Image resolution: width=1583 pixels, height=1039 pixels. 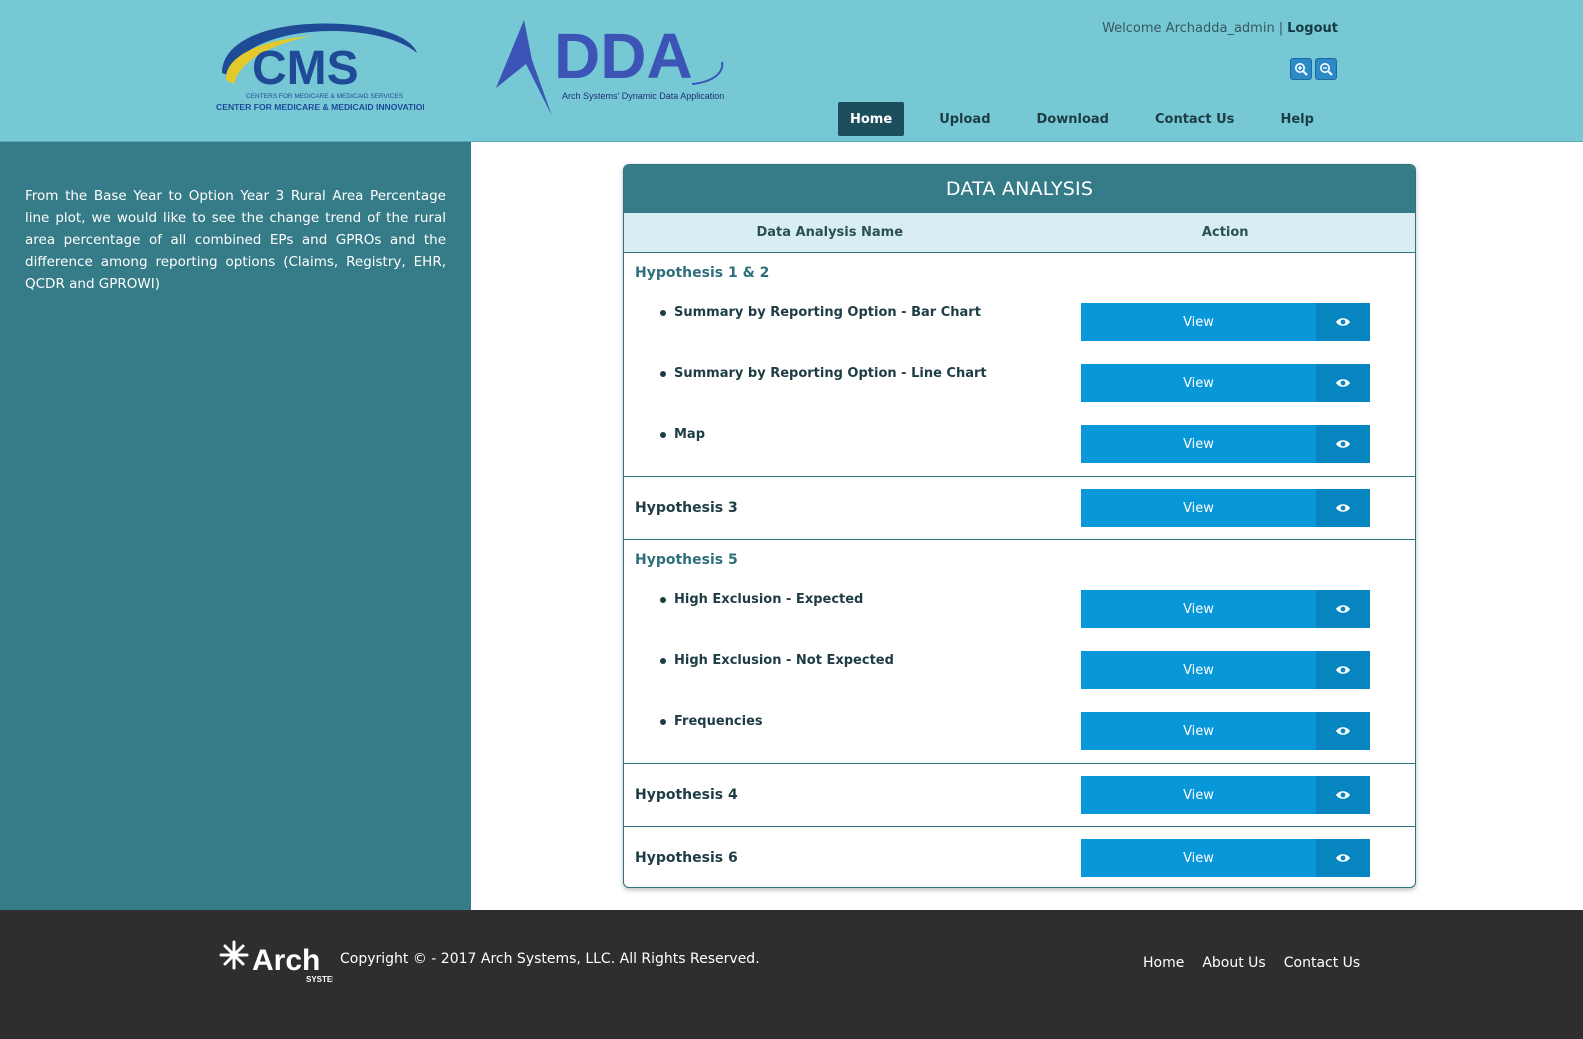 I want to click on list-item: High Exclusion - Expected View, so click(x=1019, y=610).